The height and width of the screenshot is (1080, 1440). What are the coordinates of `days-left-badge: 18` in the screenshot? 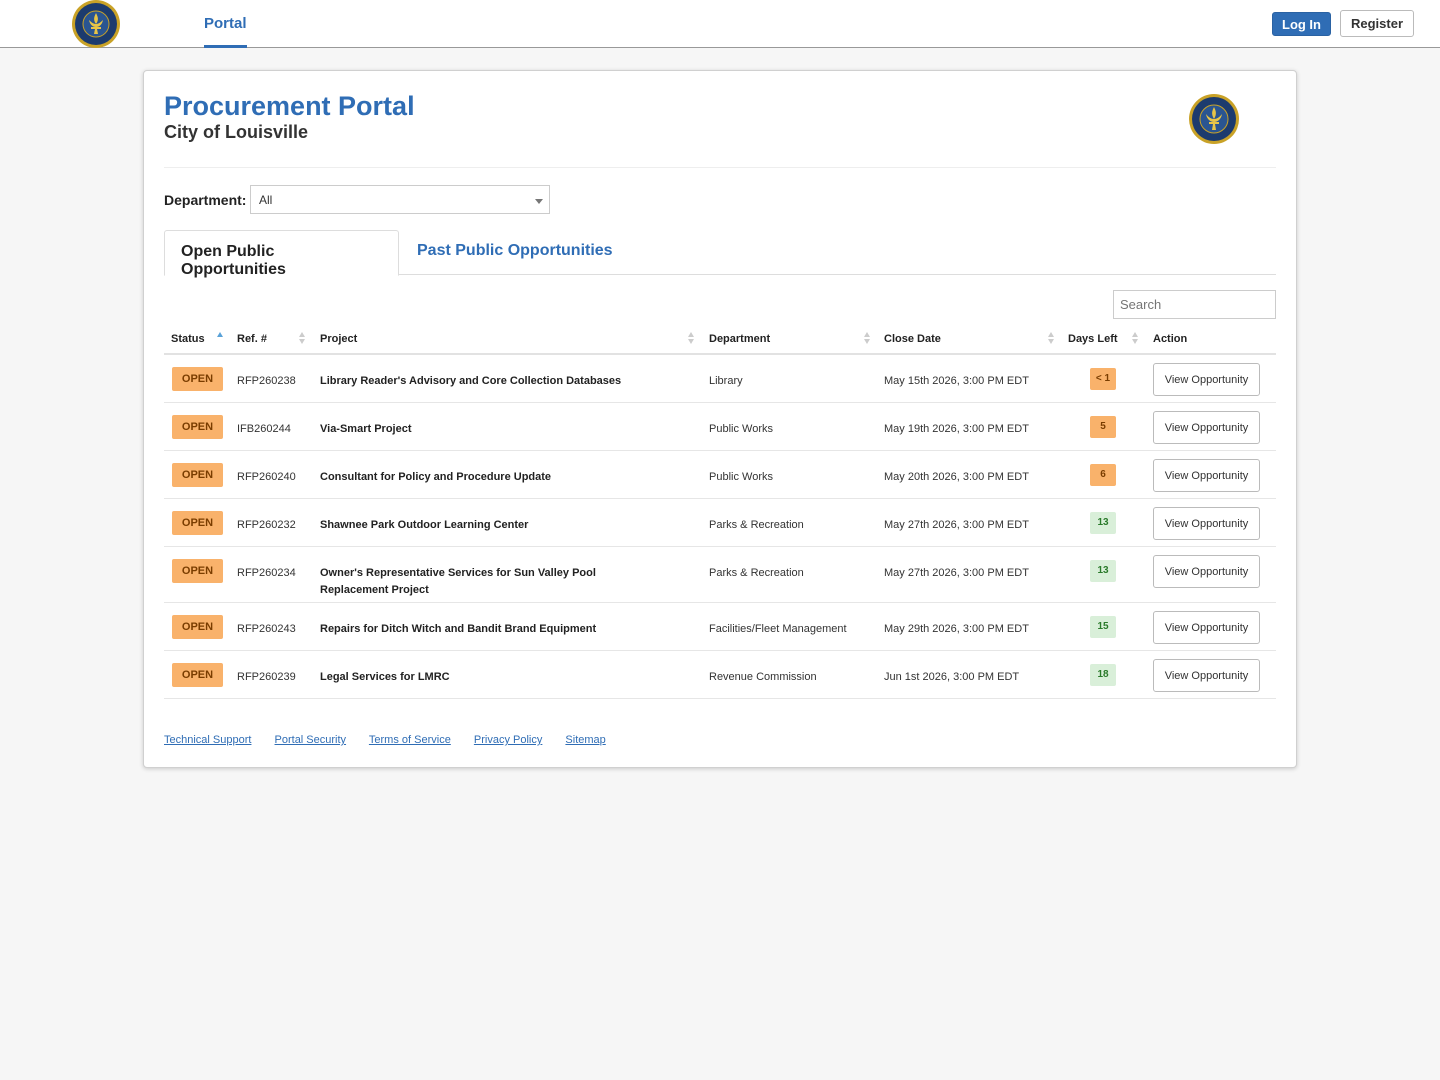 It's located at (1103, 675).